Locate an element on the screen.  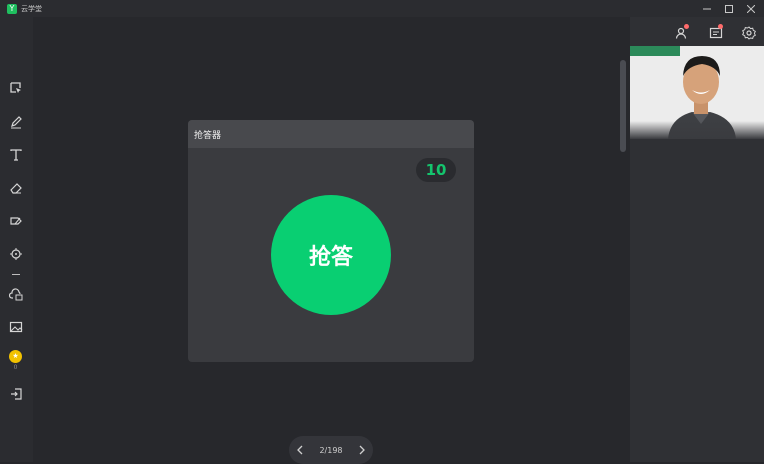
image-icon is located at coordinates (16, 327).